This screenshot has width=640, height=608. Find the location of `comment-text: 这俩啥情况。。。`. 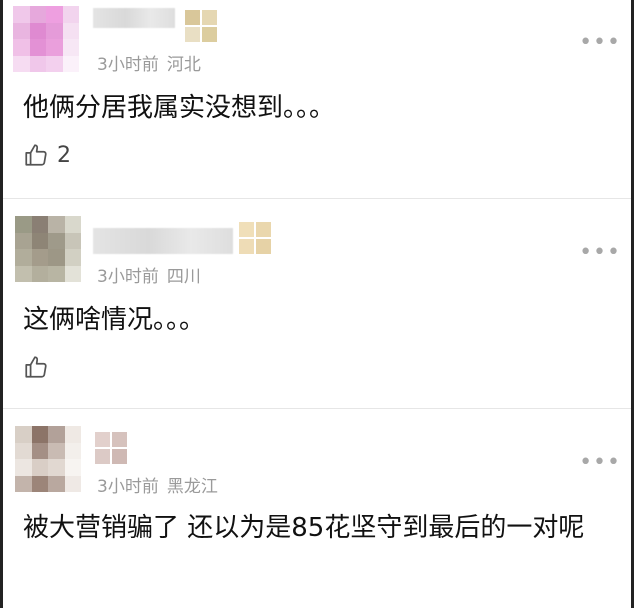

comment-text: 这俩啥情况。。。 is located at coordinates (114, 320).